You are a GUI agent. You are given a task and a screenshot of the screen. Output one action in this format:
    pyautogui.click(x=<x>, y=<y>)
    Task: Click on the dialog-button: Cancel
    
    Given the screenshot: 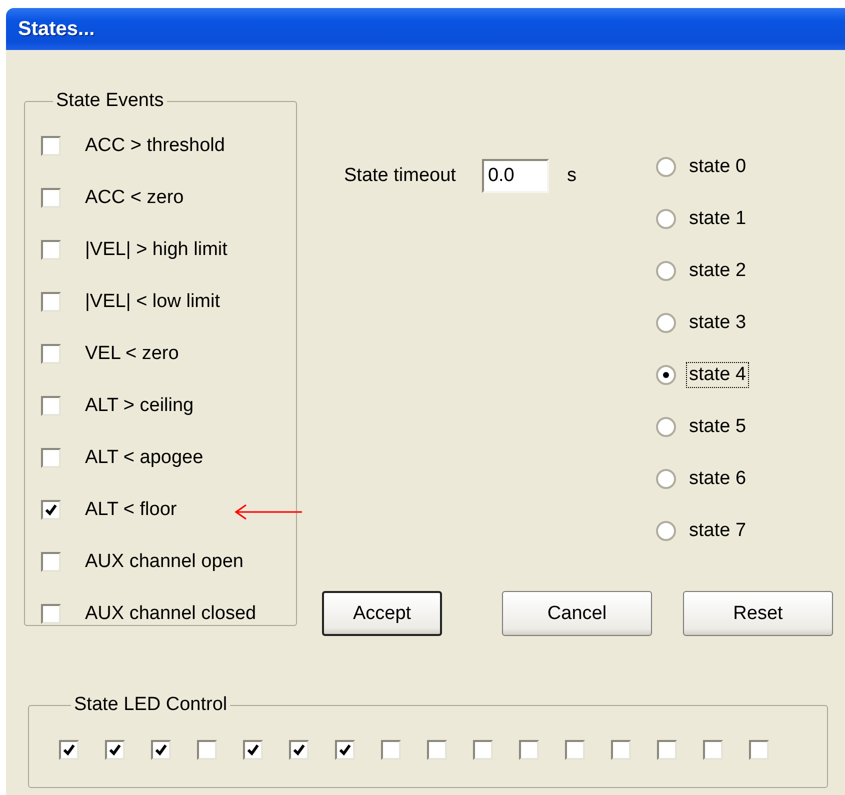 What is the action you would take?
    pyautogui.click(x=577, y=613)
    